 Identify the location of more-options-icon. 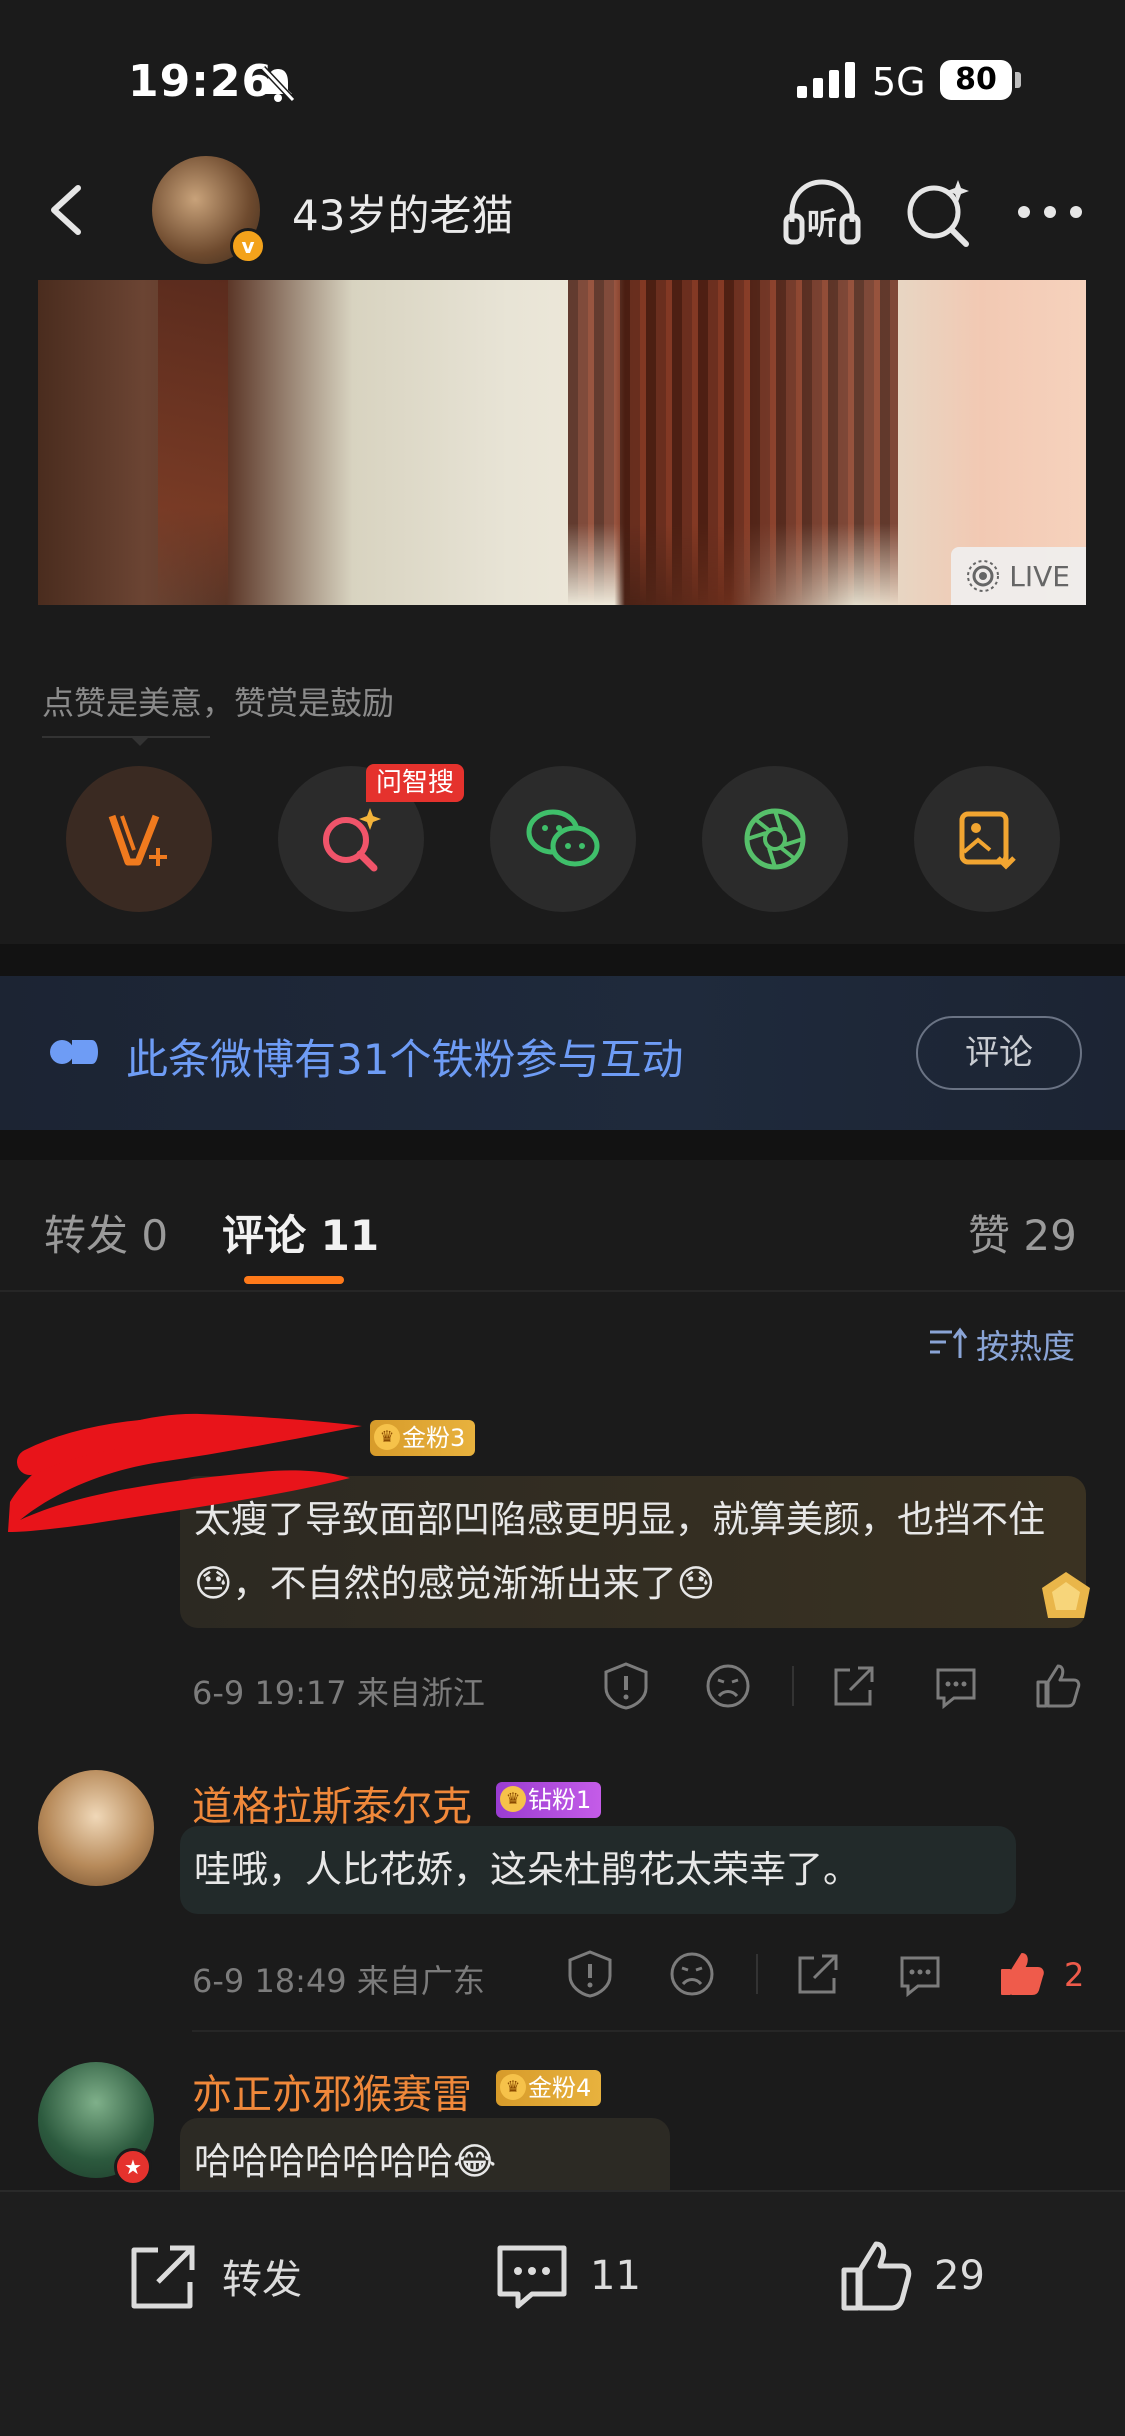
(1050, 212).